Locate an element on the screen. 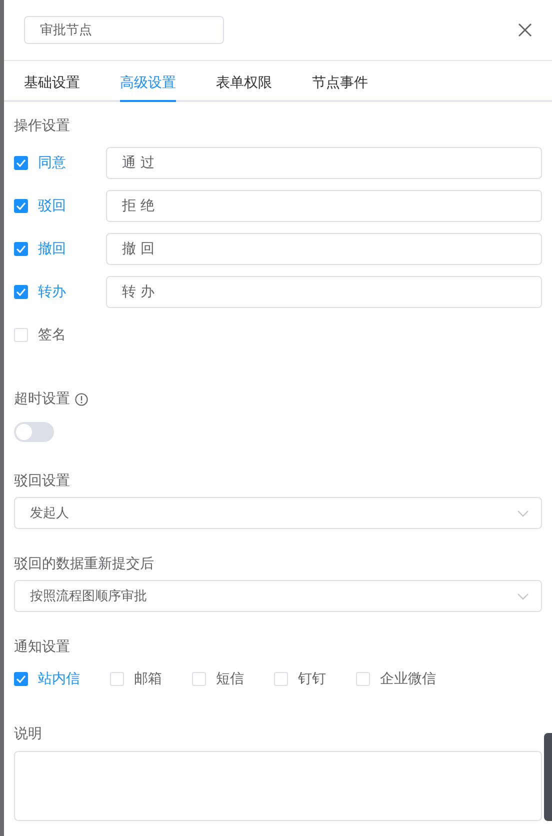 Image resolution: width=552 pixels, height=836 pixels. section-label: 说明 is located at coordinates (28, 734).